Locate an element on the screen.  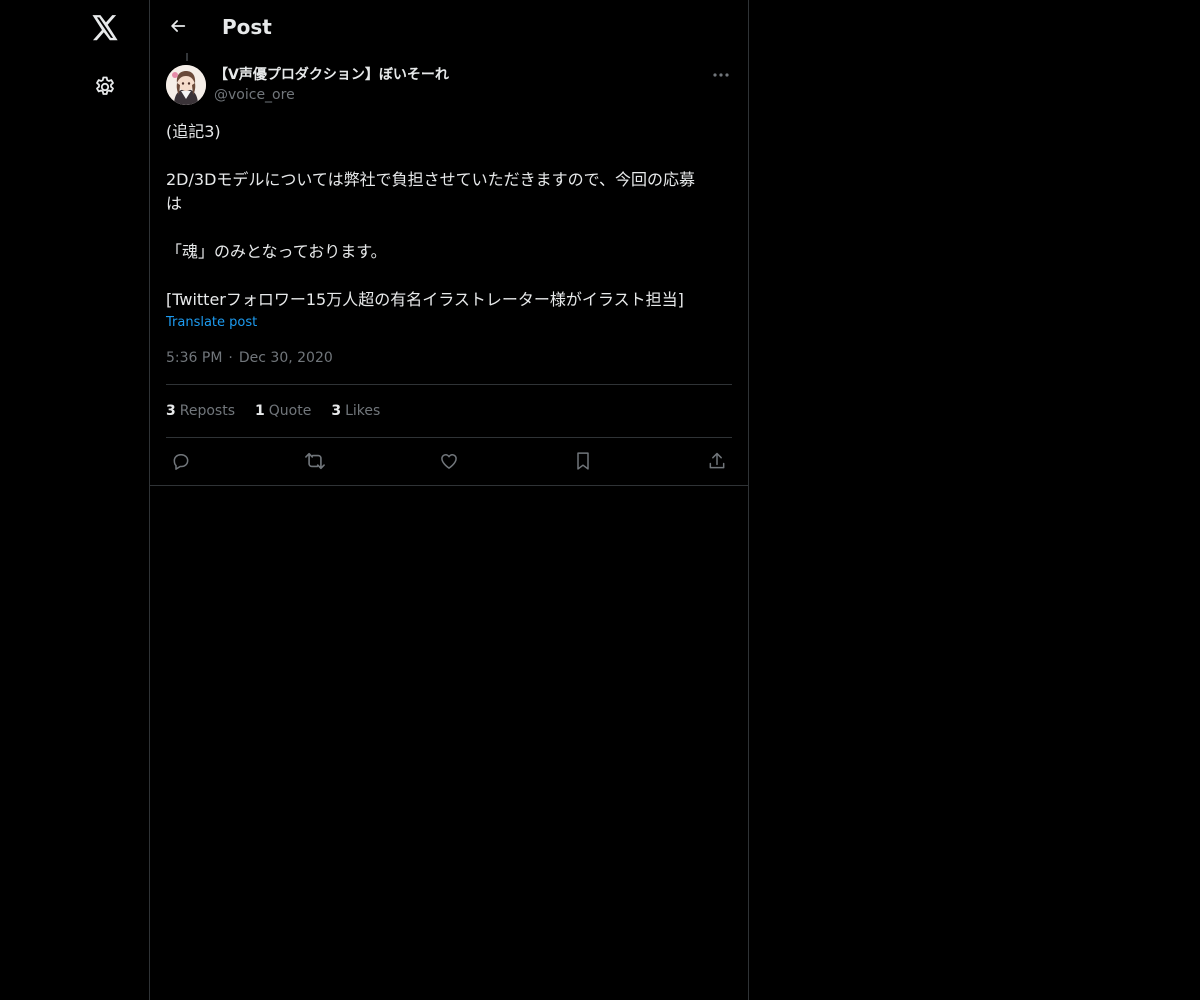
more-options-icon is located at coordinates (721, 75).